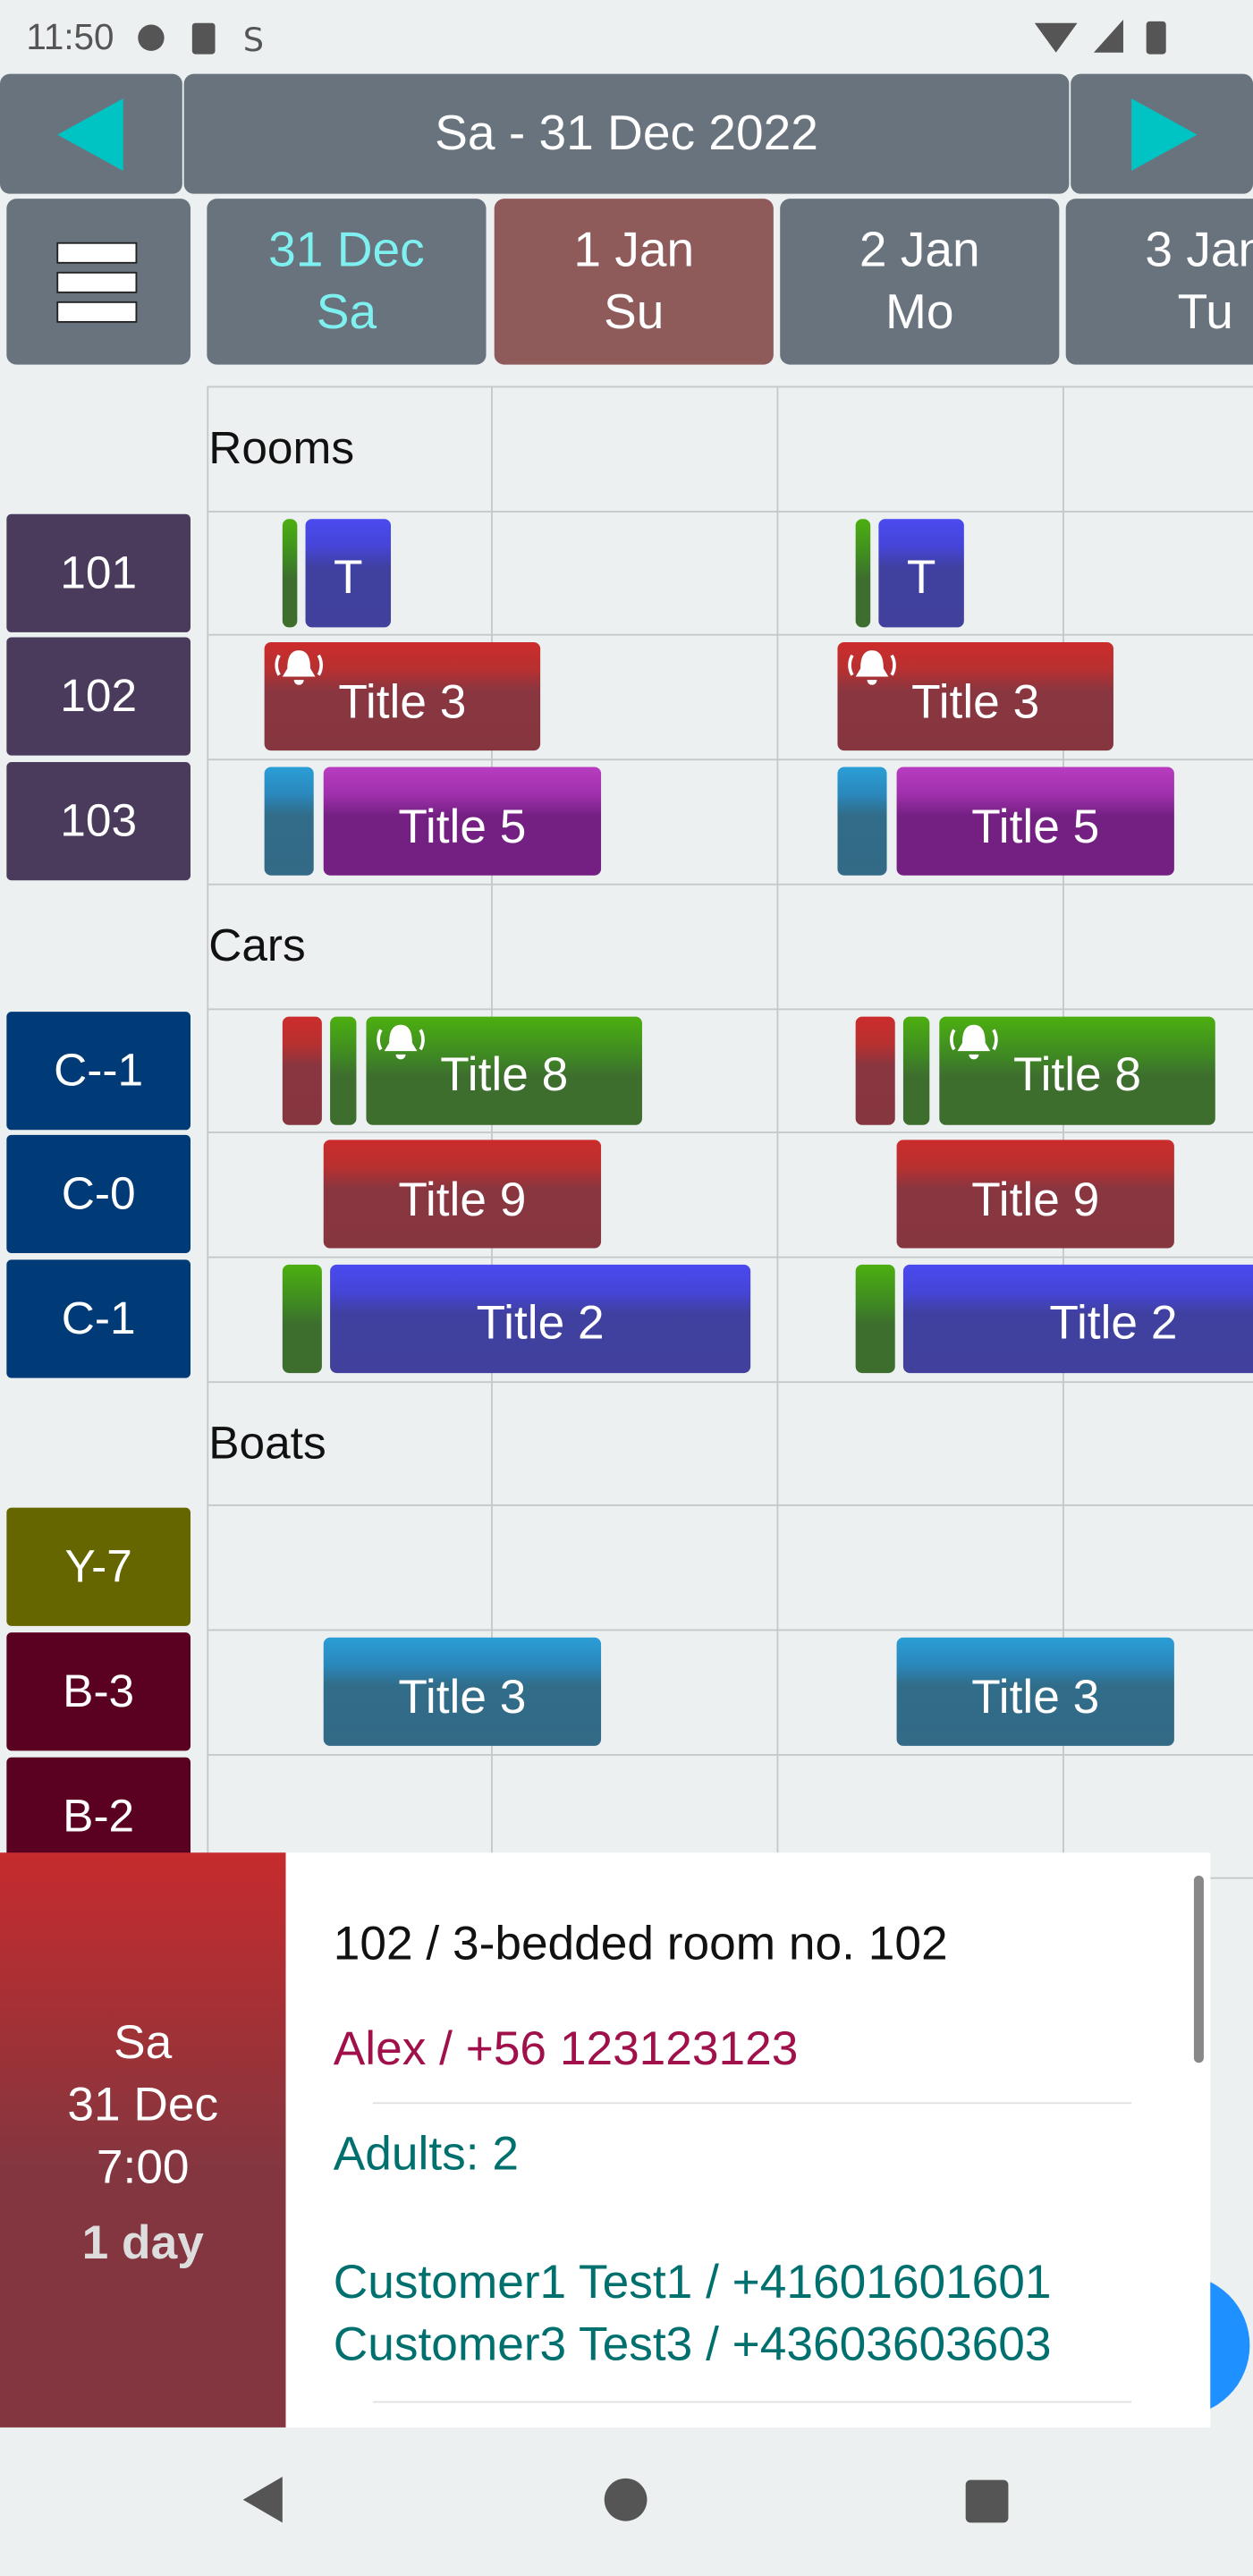  I want to click on detail-contact: Alex / +56 123123123, so click(566, 2050).